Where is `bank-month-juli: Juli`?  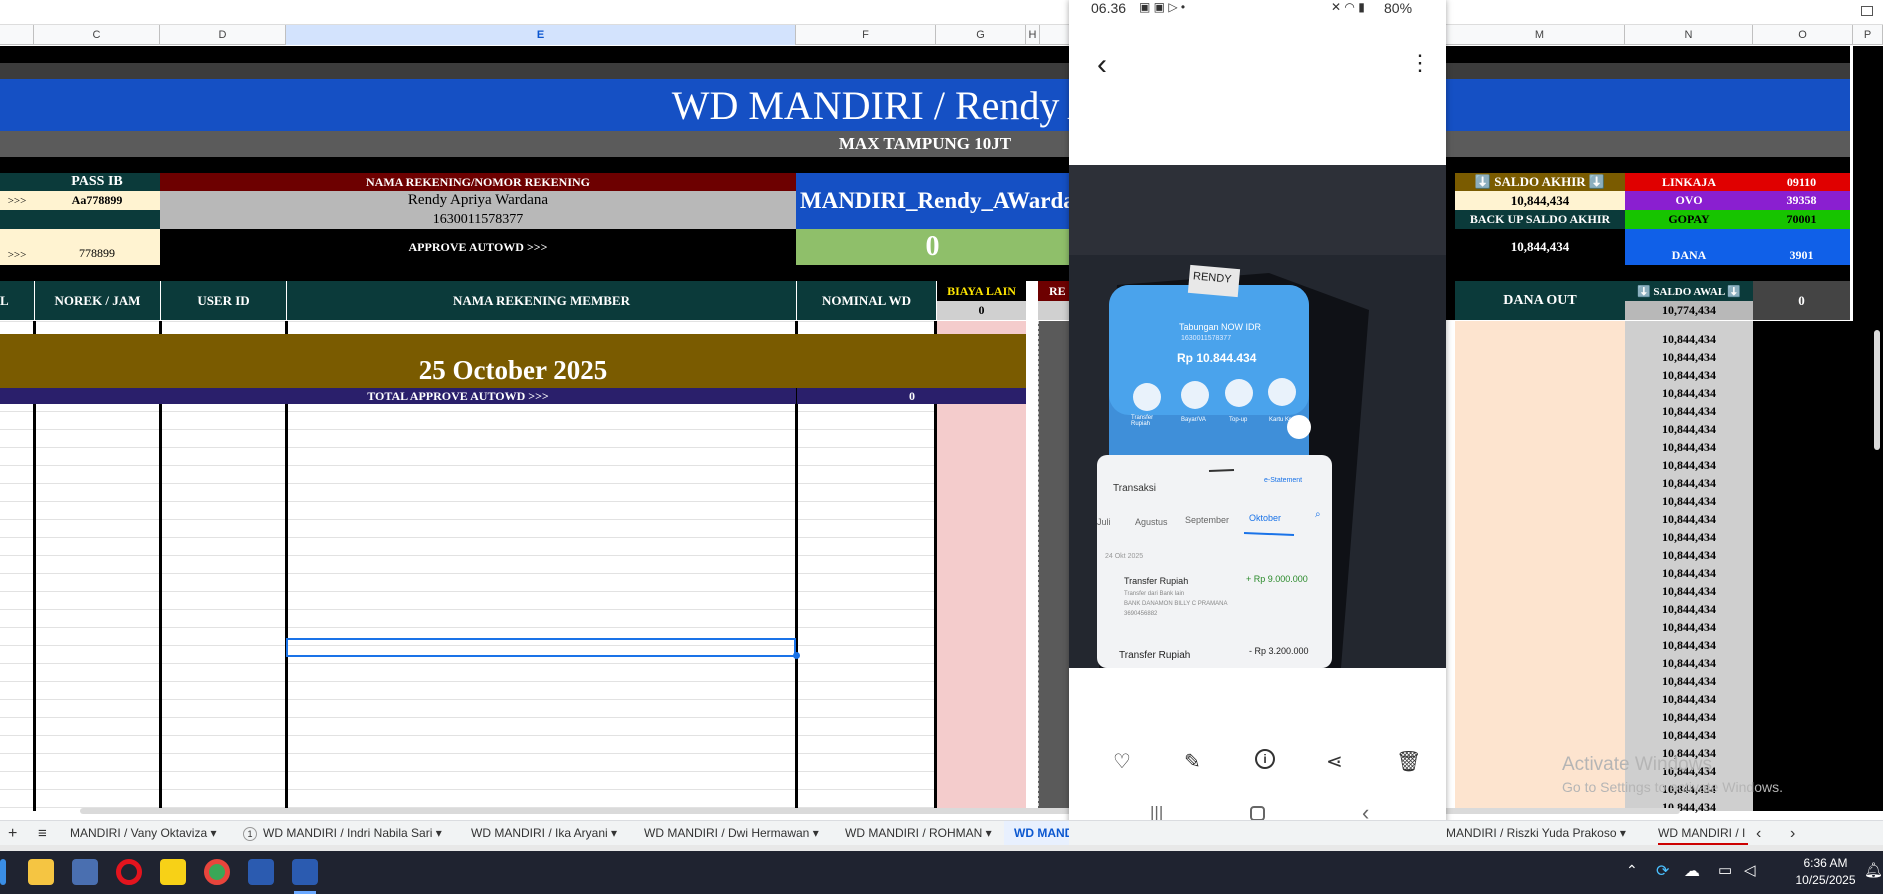
bank-month-juli: Juli is located at coordinates (1104, 522).